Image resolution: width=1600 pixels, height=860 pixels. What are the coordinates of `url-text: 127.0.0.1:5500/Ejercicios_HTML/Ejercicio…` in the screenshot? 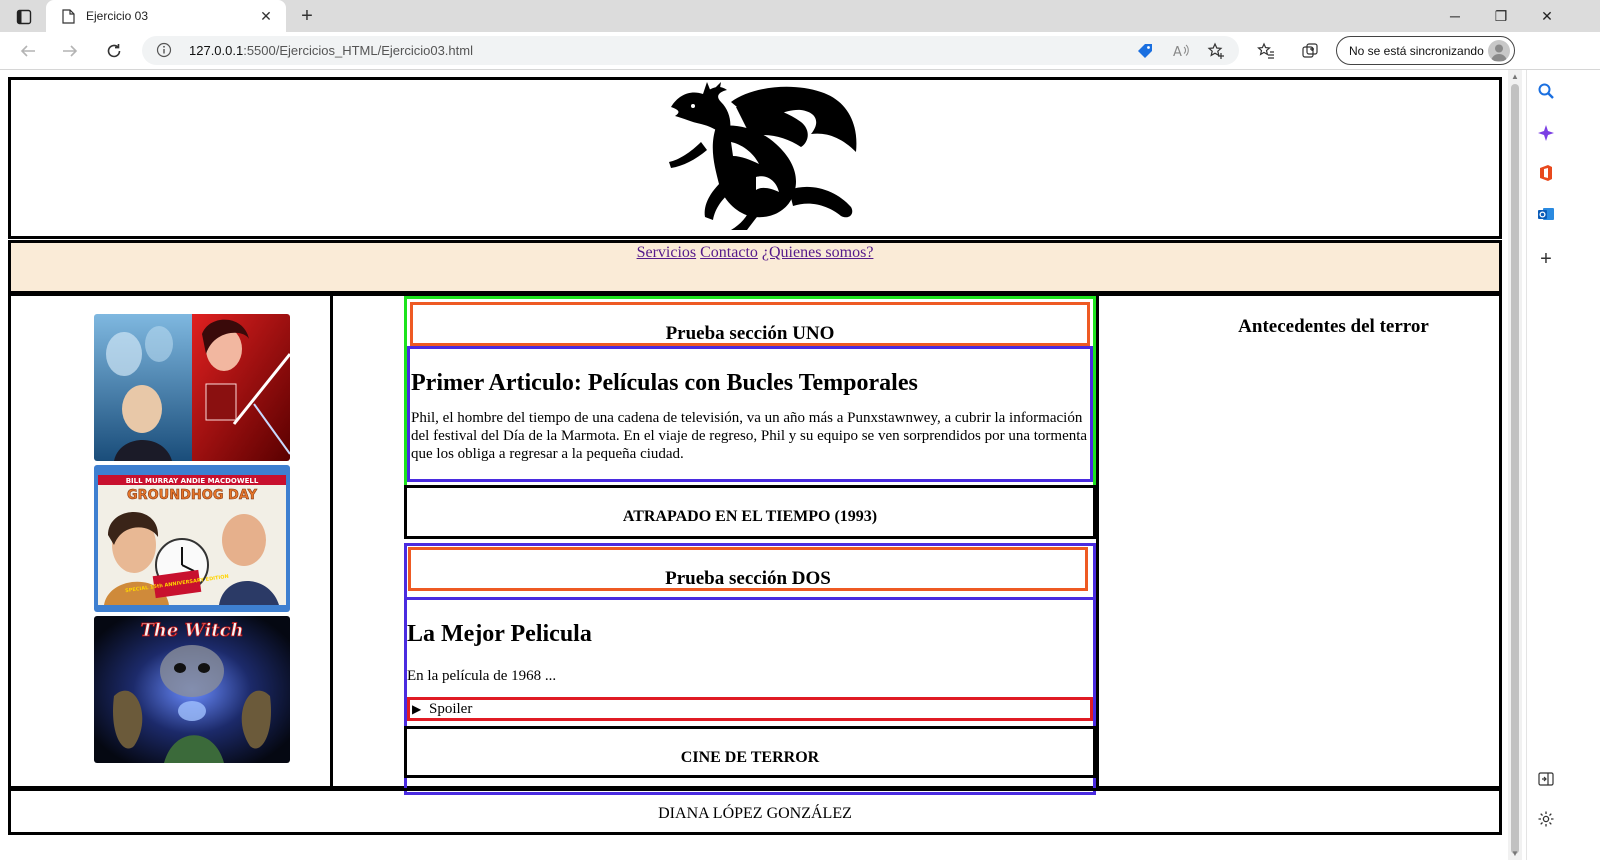 It's located at (331, 50).